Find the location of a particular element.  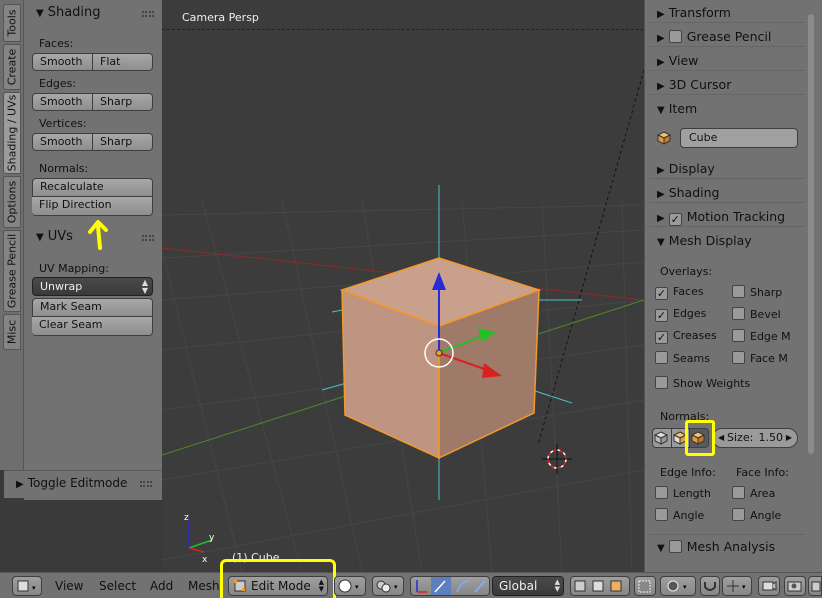

mesh-analysis-checkbox is located at coordinates (675, 546).